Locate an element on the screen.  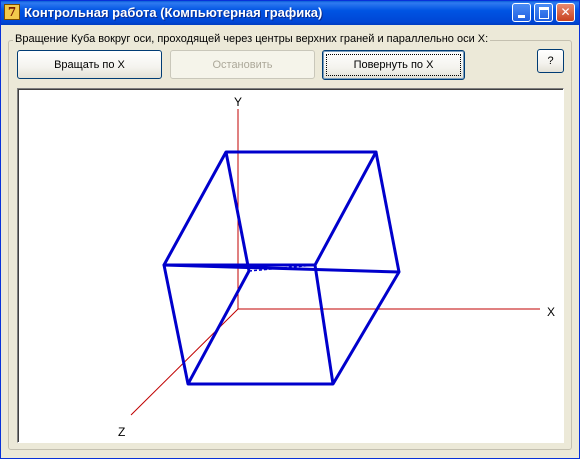
minimize-button is located at coordinates (521, 12).